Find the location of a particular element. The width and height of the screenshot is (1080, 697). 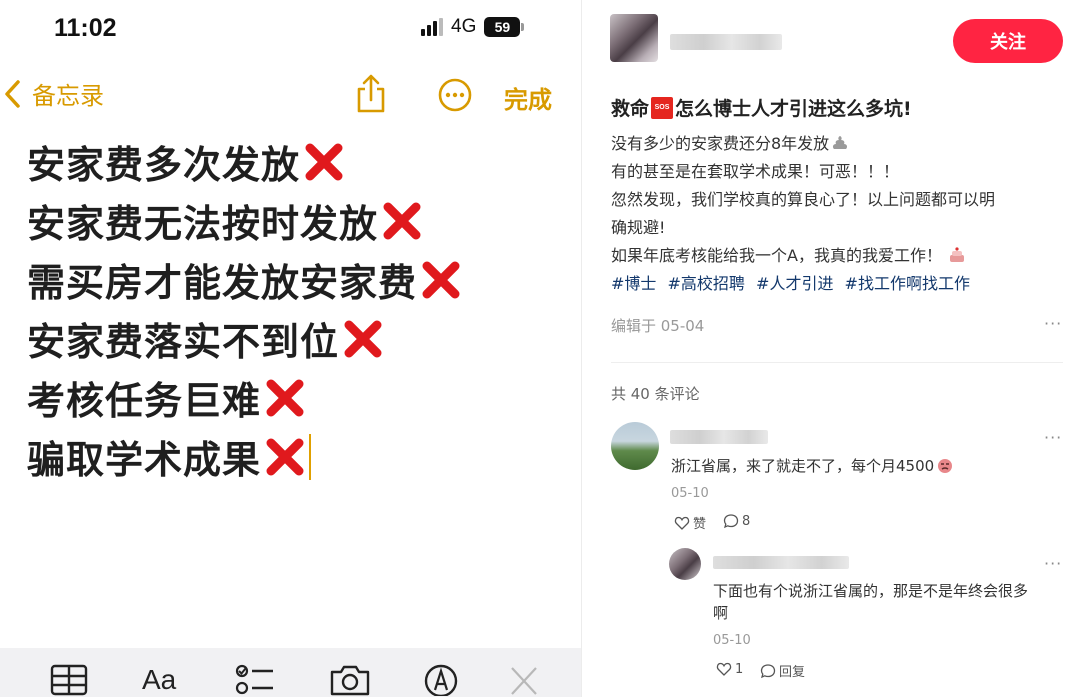

note-line: 需买房才能发放安家费 is located at coordinates (245, 279).